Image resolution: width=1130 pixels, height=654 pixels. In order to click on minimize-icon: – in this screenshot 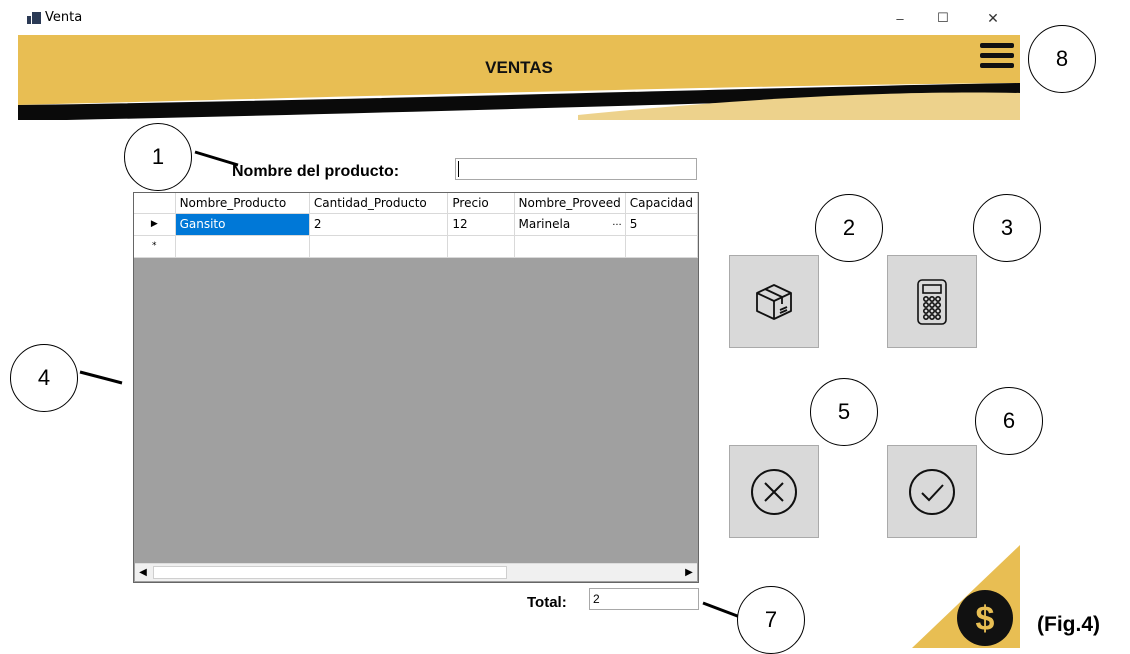, I will do `click(900, 18)`.